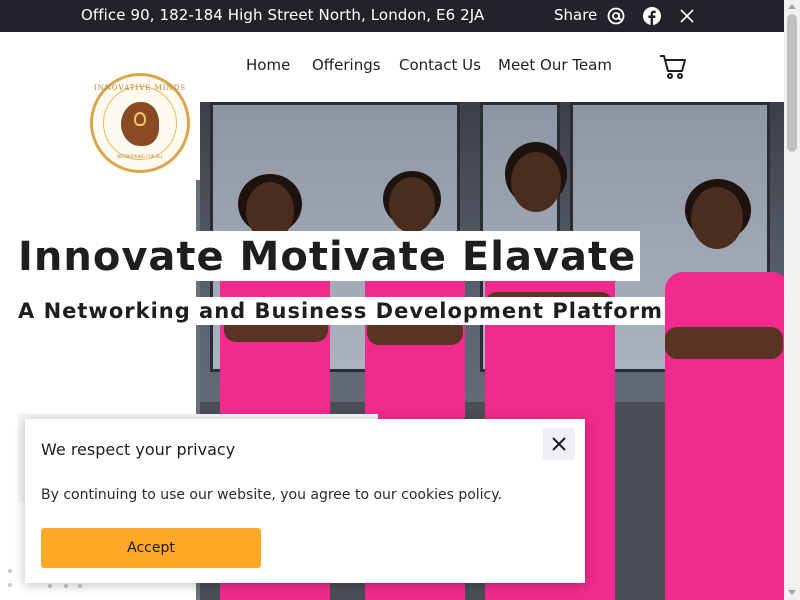  Describe the element at coordinates (792, 300) in the screenshot. I see `page-scrollbar` at that location.